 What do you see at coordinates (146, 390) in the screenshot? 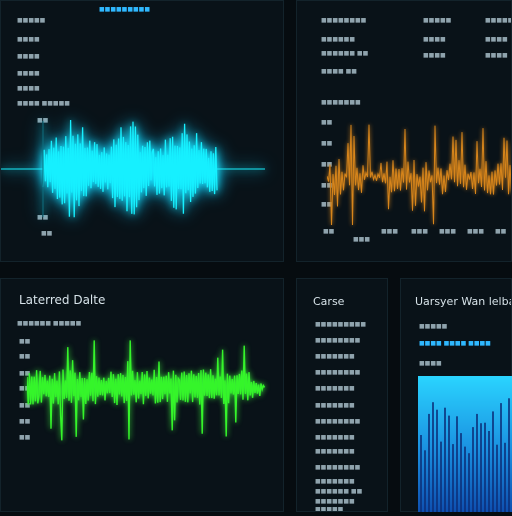
I see `green-waveform` at bounding box center [146, 390].